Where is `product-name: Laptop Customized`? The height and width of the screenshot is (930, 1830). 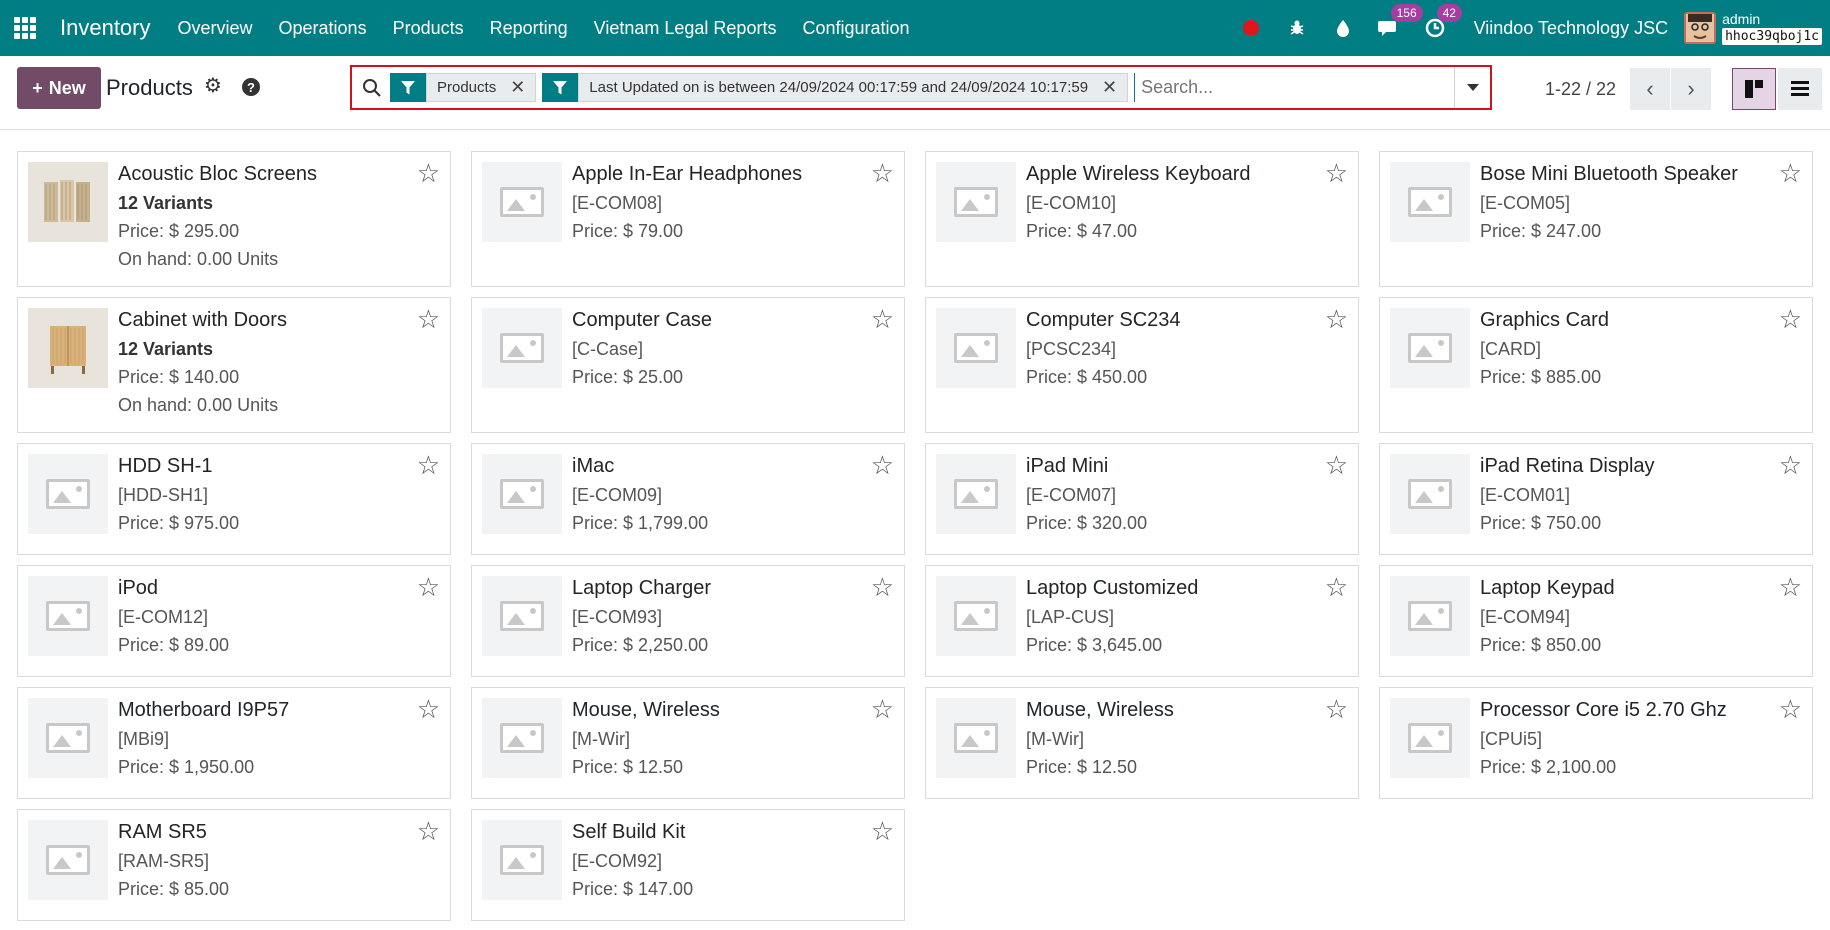
product-name: Laptop Customized is located at coordinates (1112, 588).